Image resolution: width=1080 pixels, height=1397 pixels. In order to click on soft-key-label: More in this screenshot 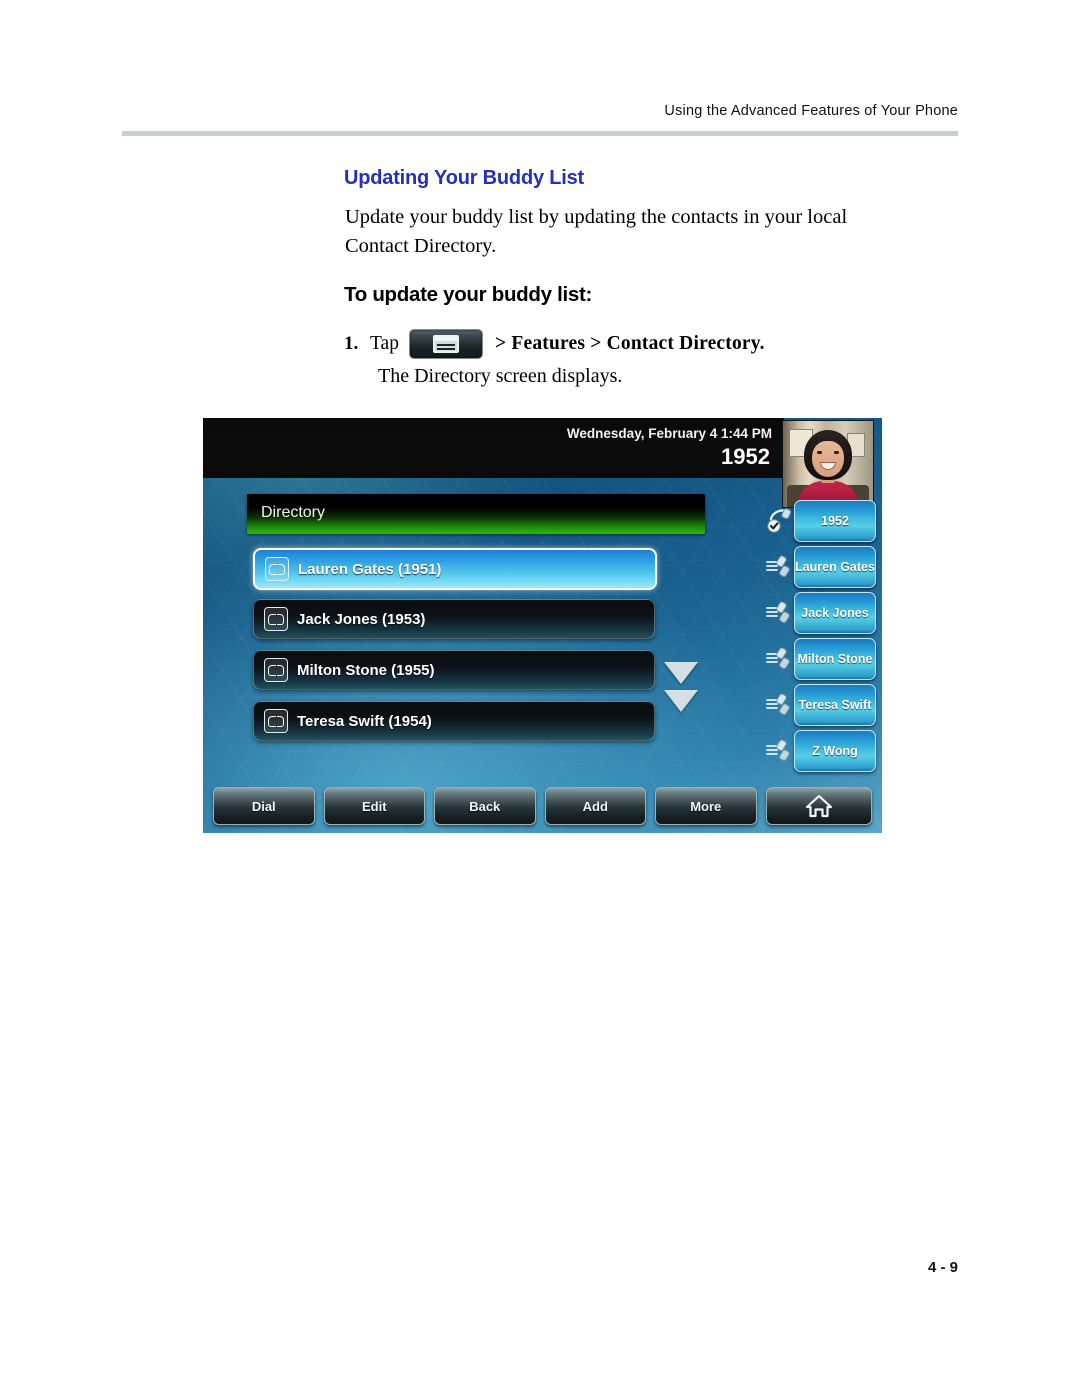, I will do `click(706, 806)`.